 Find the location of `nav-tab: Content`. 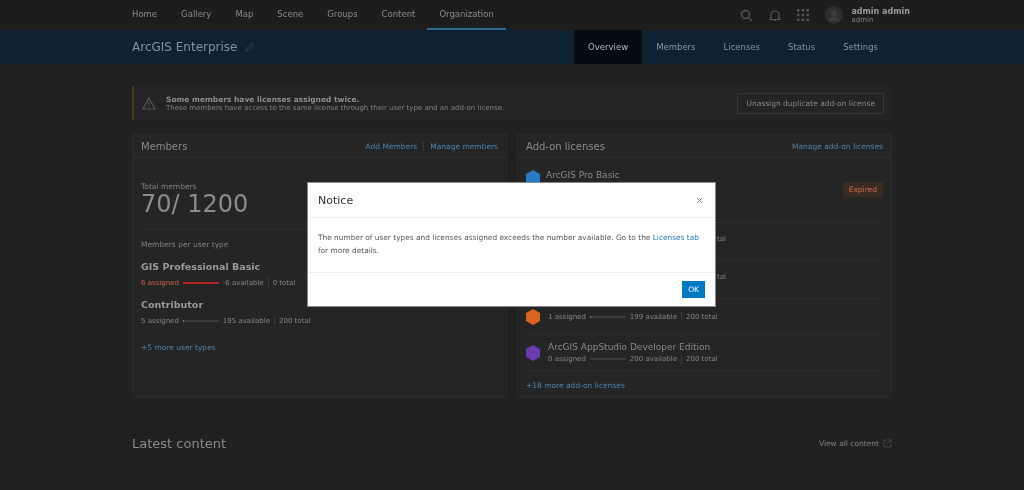

nav-tab: Content is located at coordinates (398, 15).